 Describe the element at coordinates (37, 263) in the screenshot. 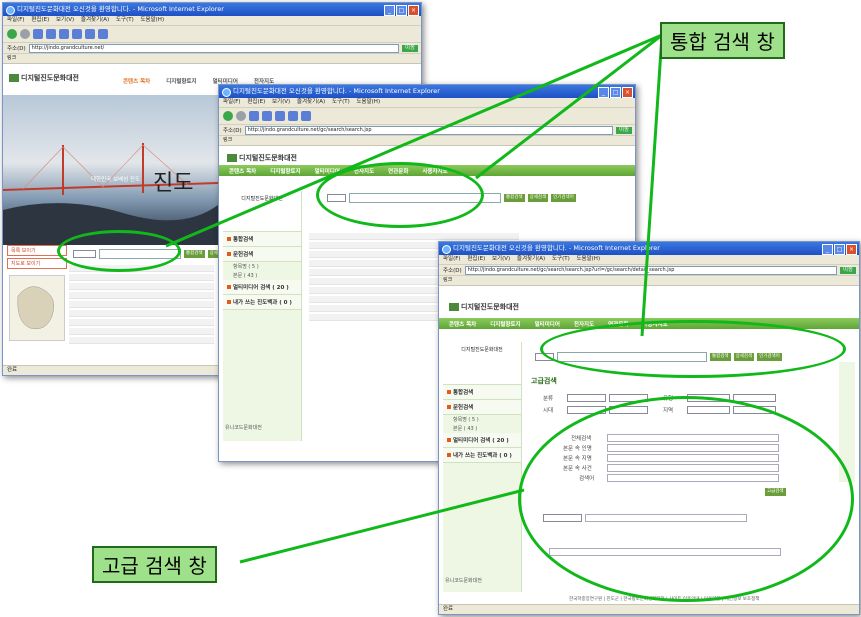

I see `map-view-button: 지도로 보이기` at that location.